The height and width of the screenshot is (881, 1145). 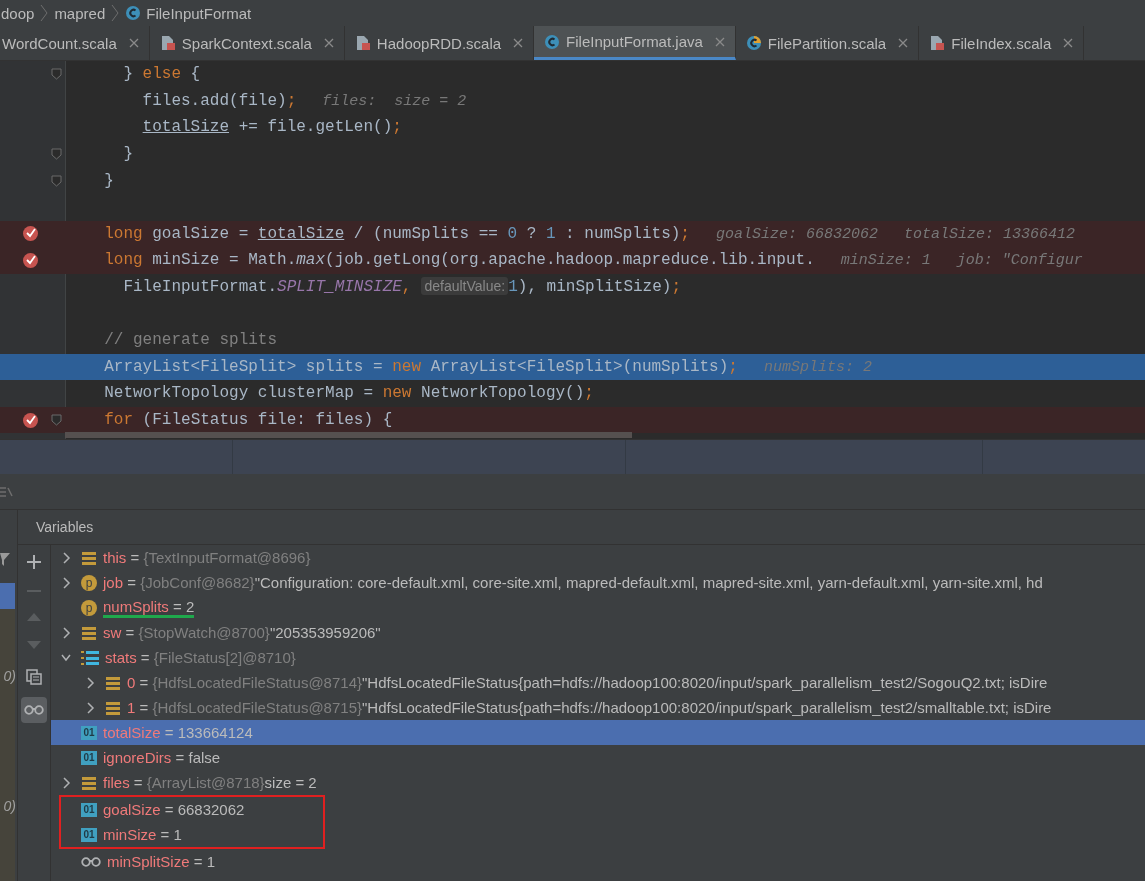 What do you see at coordinates (502, 393) in the screenshot?
I see `code-text: NetworkTopology()` at bounding box center [502, 393].